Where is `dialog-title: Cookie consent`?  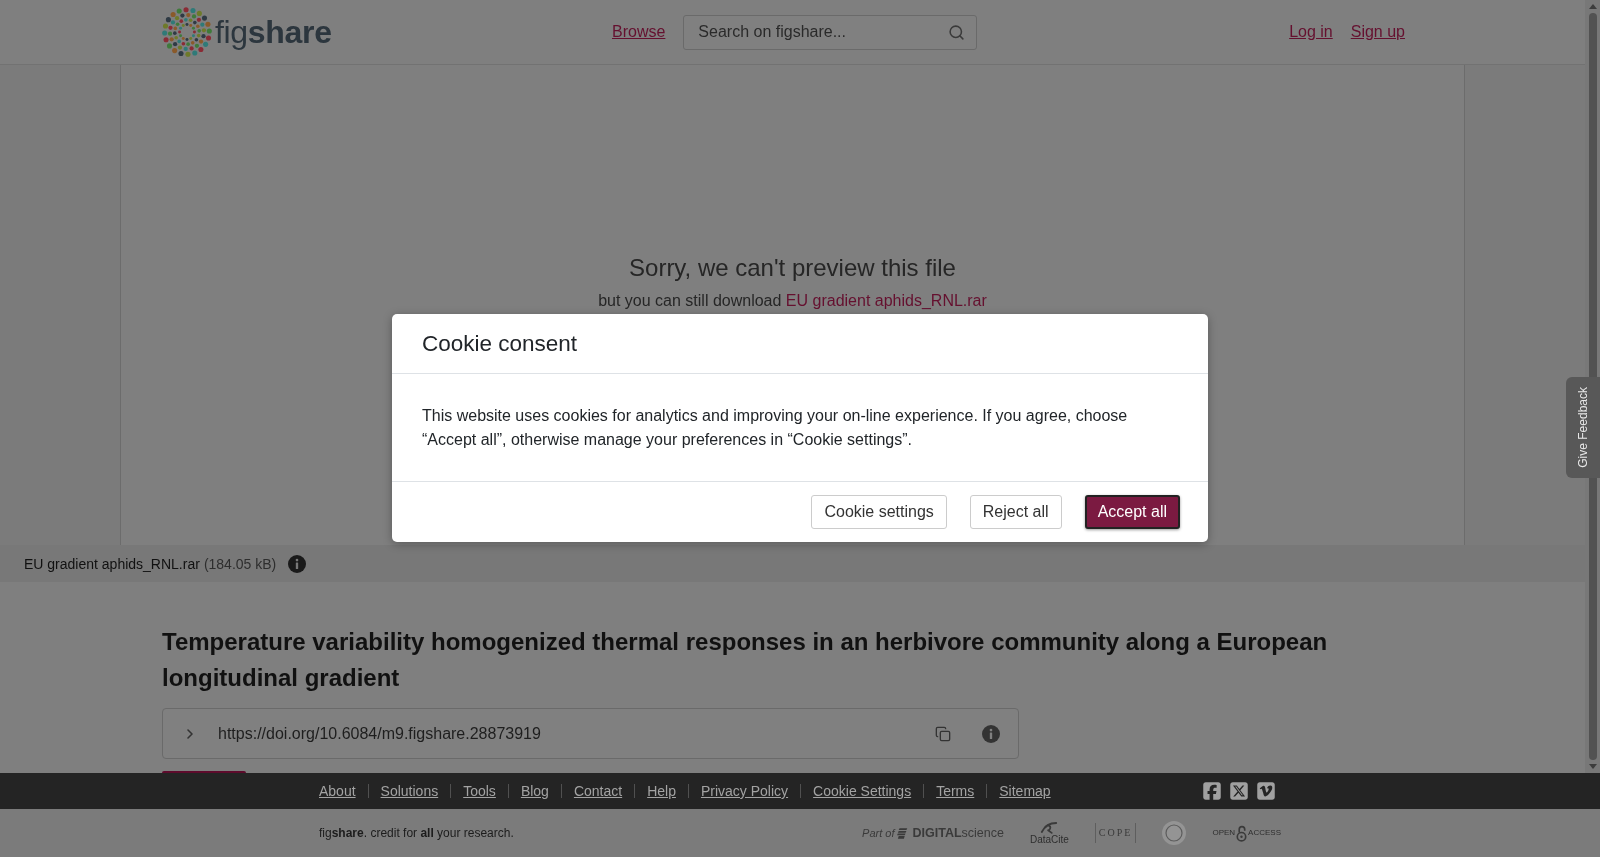
dialog-title: Cookie consent is located at coordinates (500, 343).